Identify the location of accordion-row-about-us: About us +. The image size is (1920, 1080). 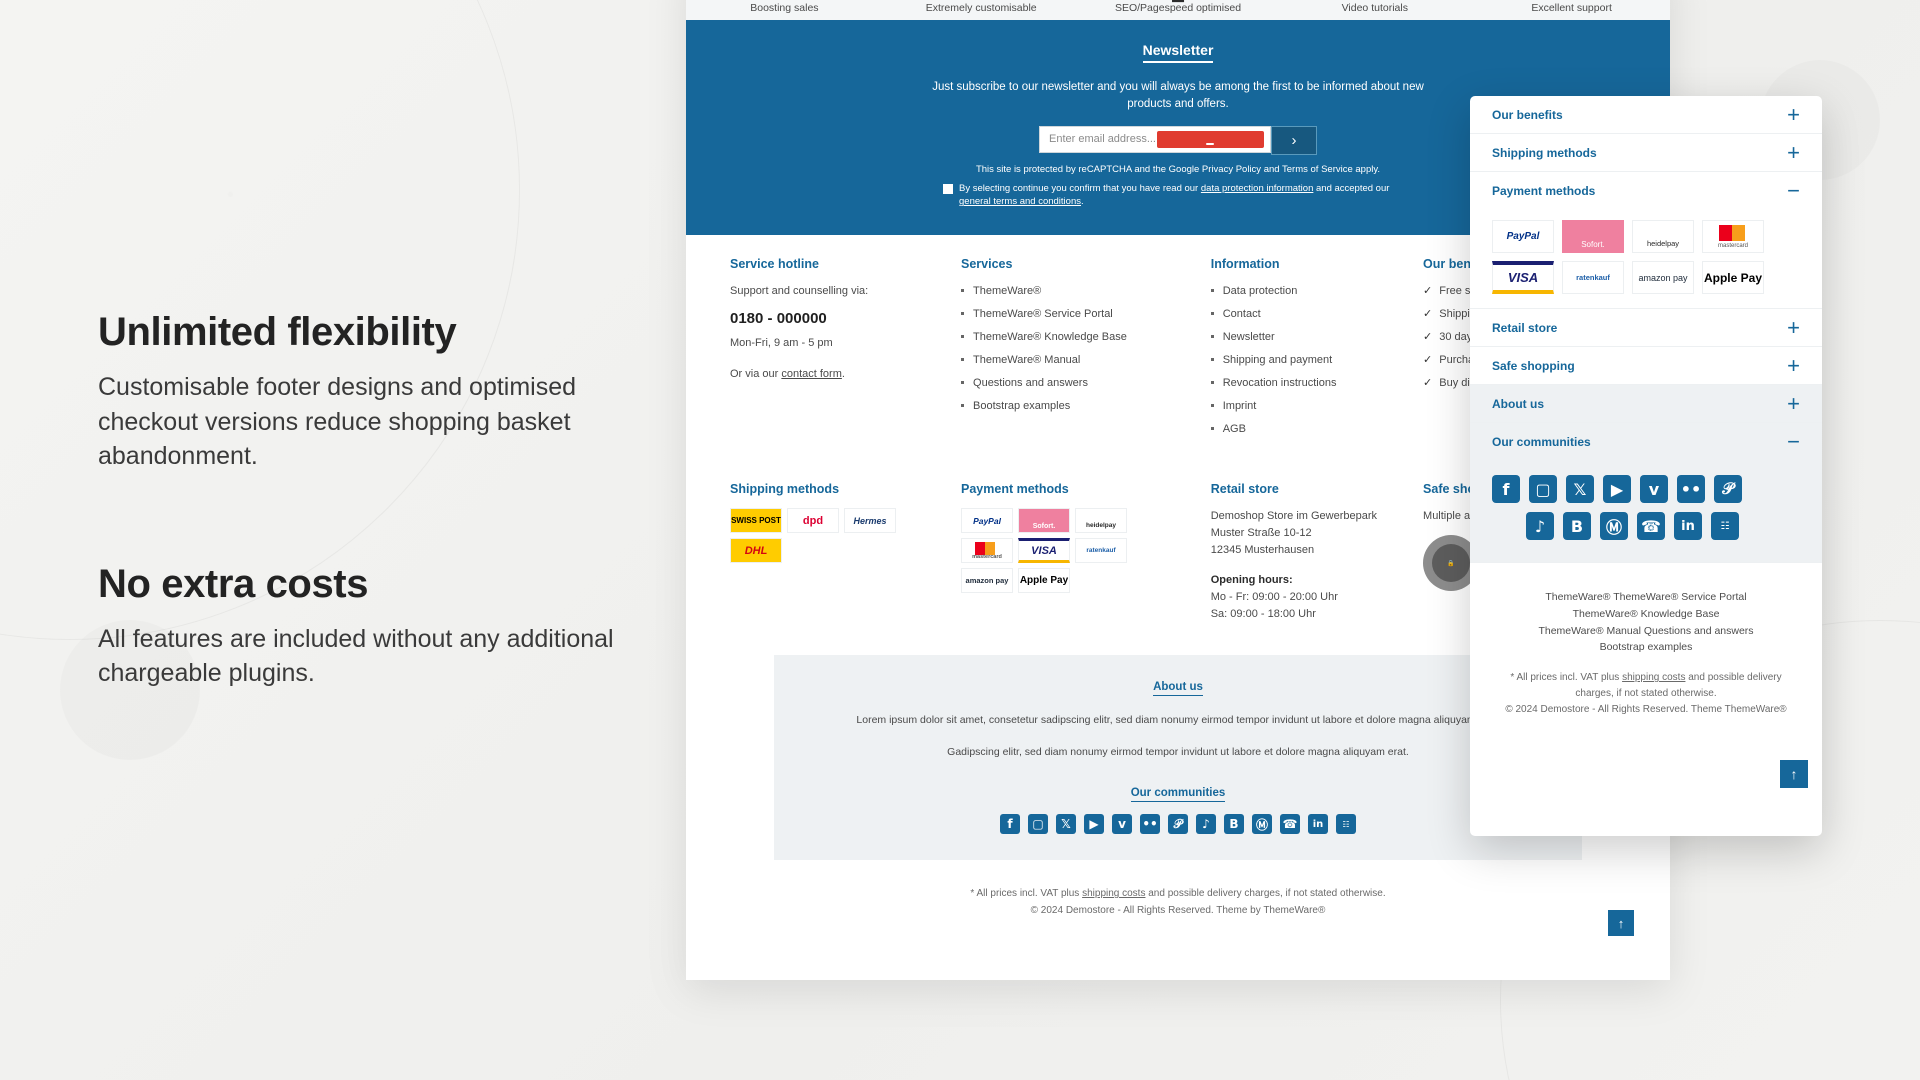
(1646, 404).